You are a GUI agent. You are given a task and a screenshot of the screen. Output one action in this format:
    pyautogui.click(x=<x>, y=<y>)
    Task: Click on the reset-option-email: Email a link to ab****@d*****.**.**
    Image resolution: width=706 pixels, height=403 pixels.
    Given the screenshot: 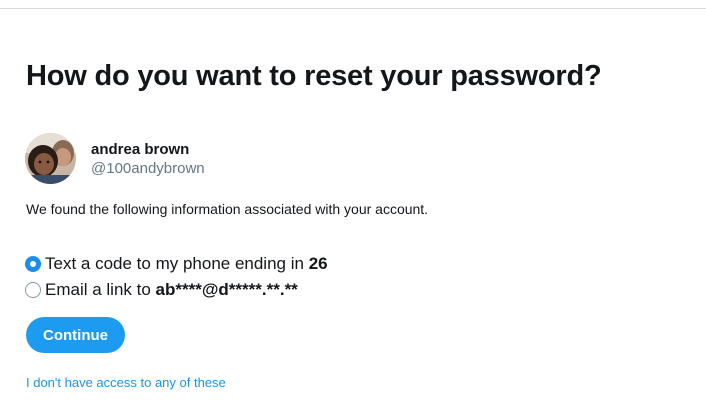 What is the action you would take?
    pyautogui.click(x=161, y=290)
    